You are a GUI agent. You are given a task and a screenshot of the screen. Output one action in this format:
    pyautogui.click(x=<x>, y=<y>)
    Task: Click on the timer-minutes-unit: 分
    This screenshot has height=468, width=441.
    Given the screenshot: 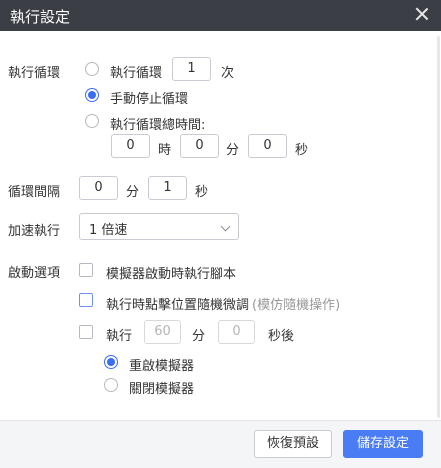 What is the action you would take?
    pyautogui.click(x=199, y=336)
    